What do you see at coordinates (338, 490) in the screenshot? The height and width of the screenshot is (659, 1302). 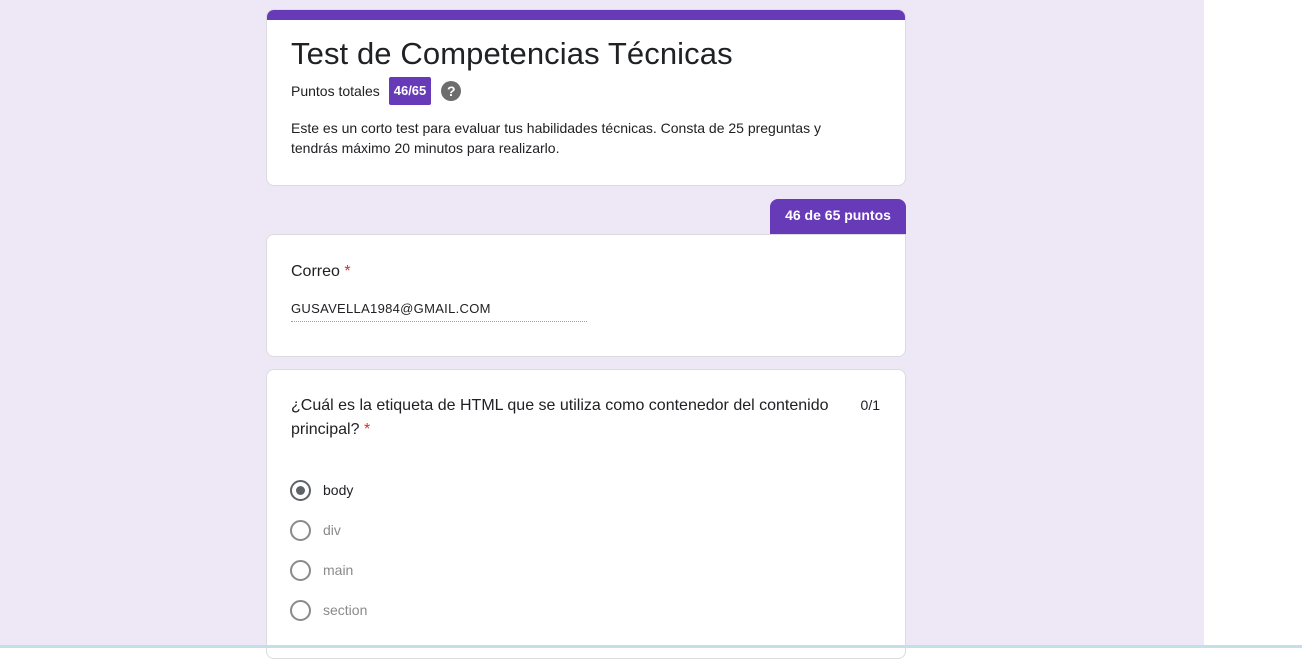 I see `option-label: body` at bounding box center [338, 490].